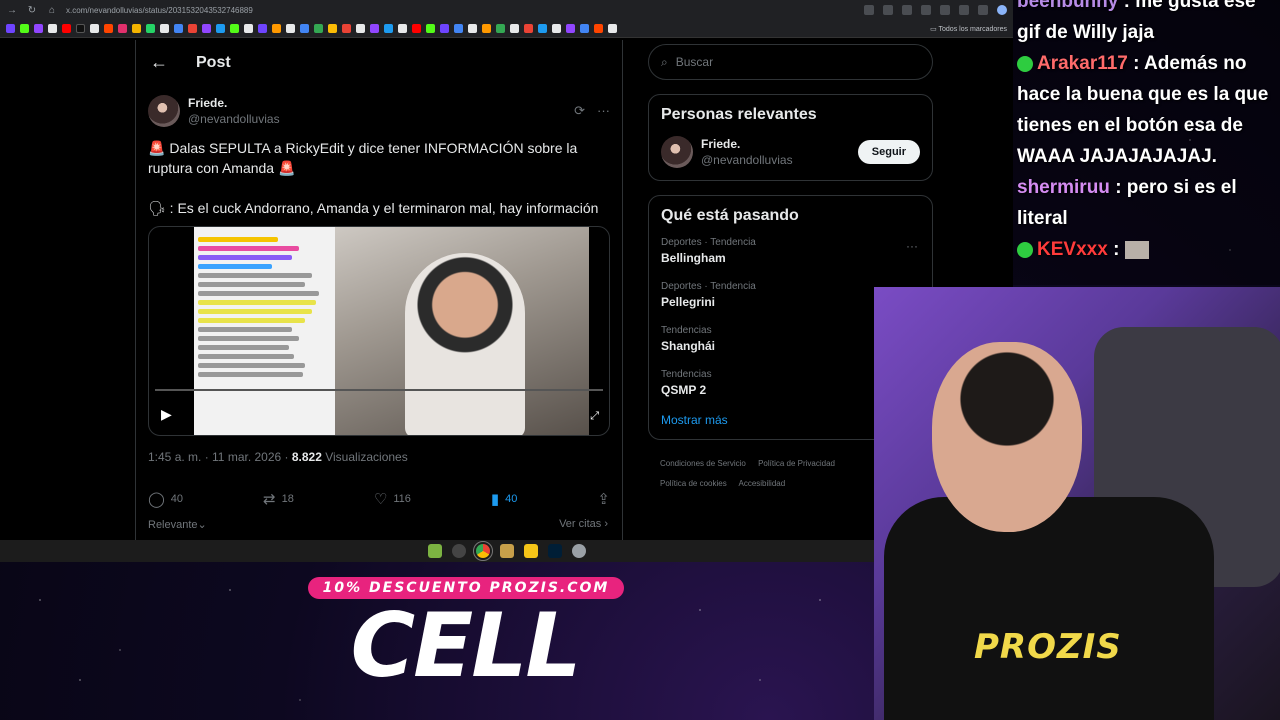 Image resolution: width=1280 pixels, height=720 pixels. I want to click on profile-icon, so click(1002, 10).